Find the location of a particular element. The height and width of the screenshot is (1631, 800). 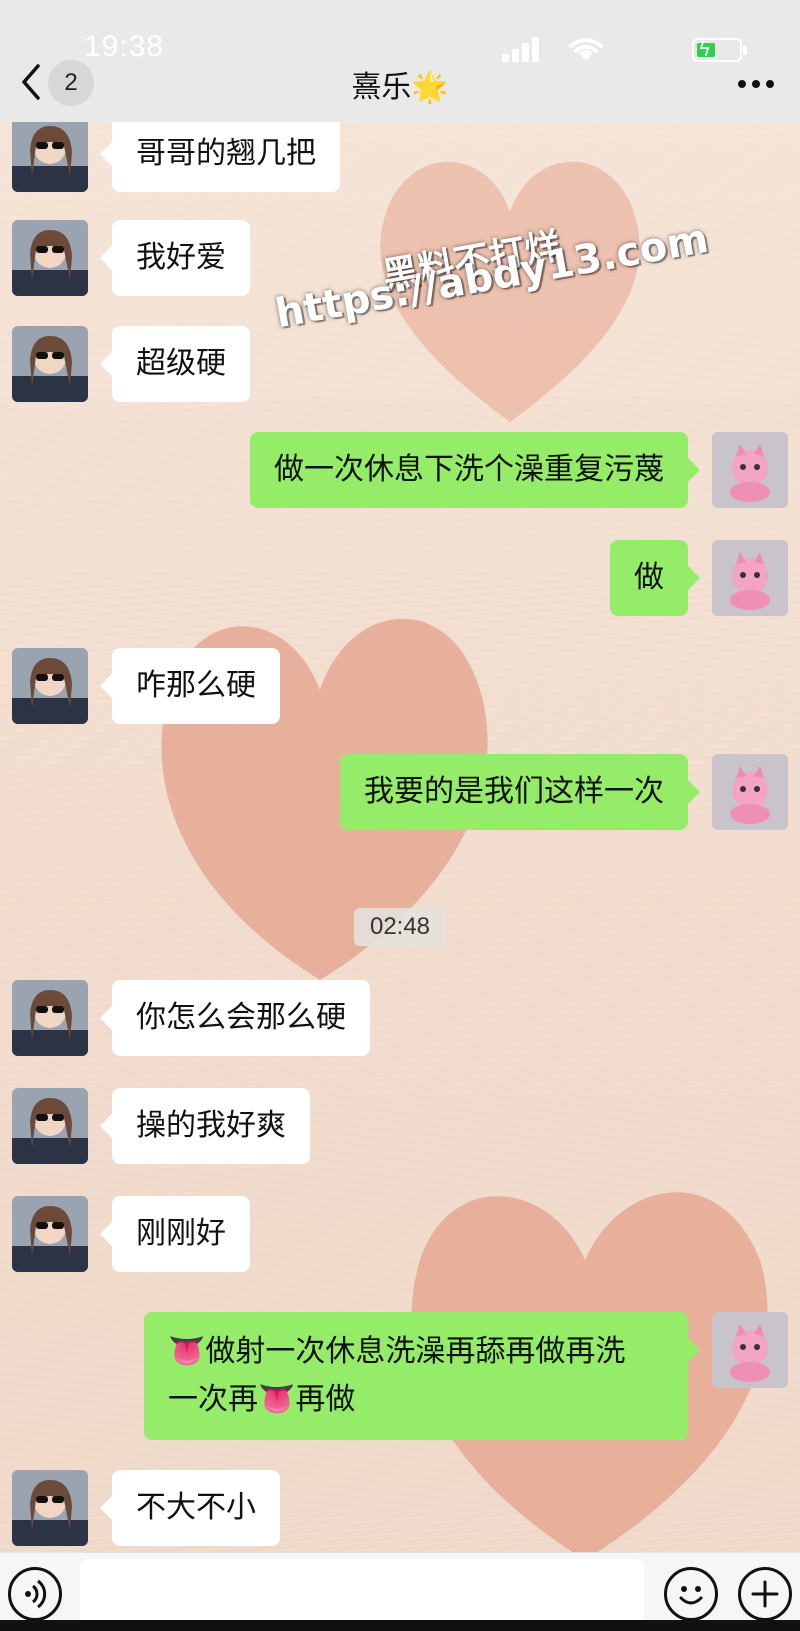

home-indicator-area is located at coordinates (400, 1625).